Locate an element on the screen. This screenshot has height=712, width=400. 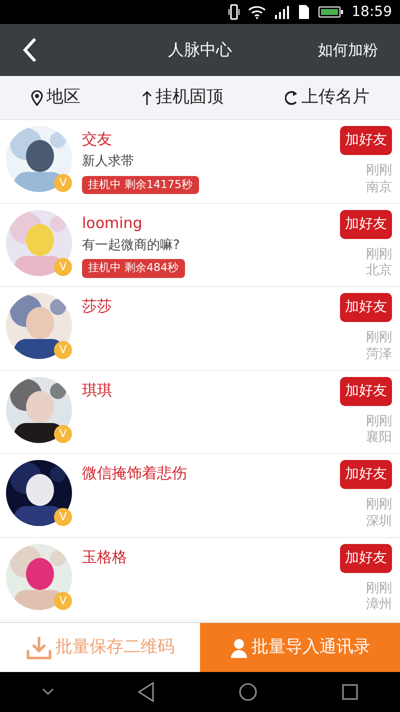
signal-icon is located at coordinates (282, 12).